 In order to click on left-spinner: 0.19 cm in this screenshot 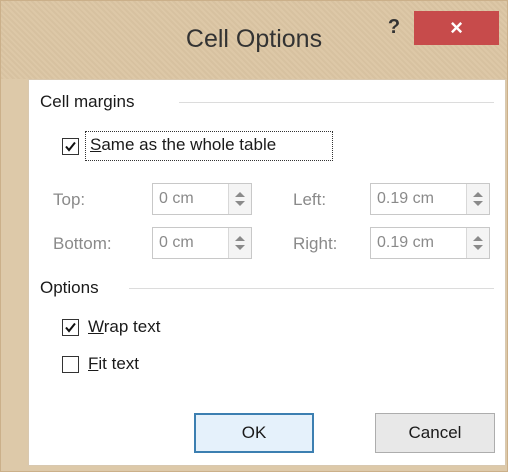, I will do `click(430, 199)`.